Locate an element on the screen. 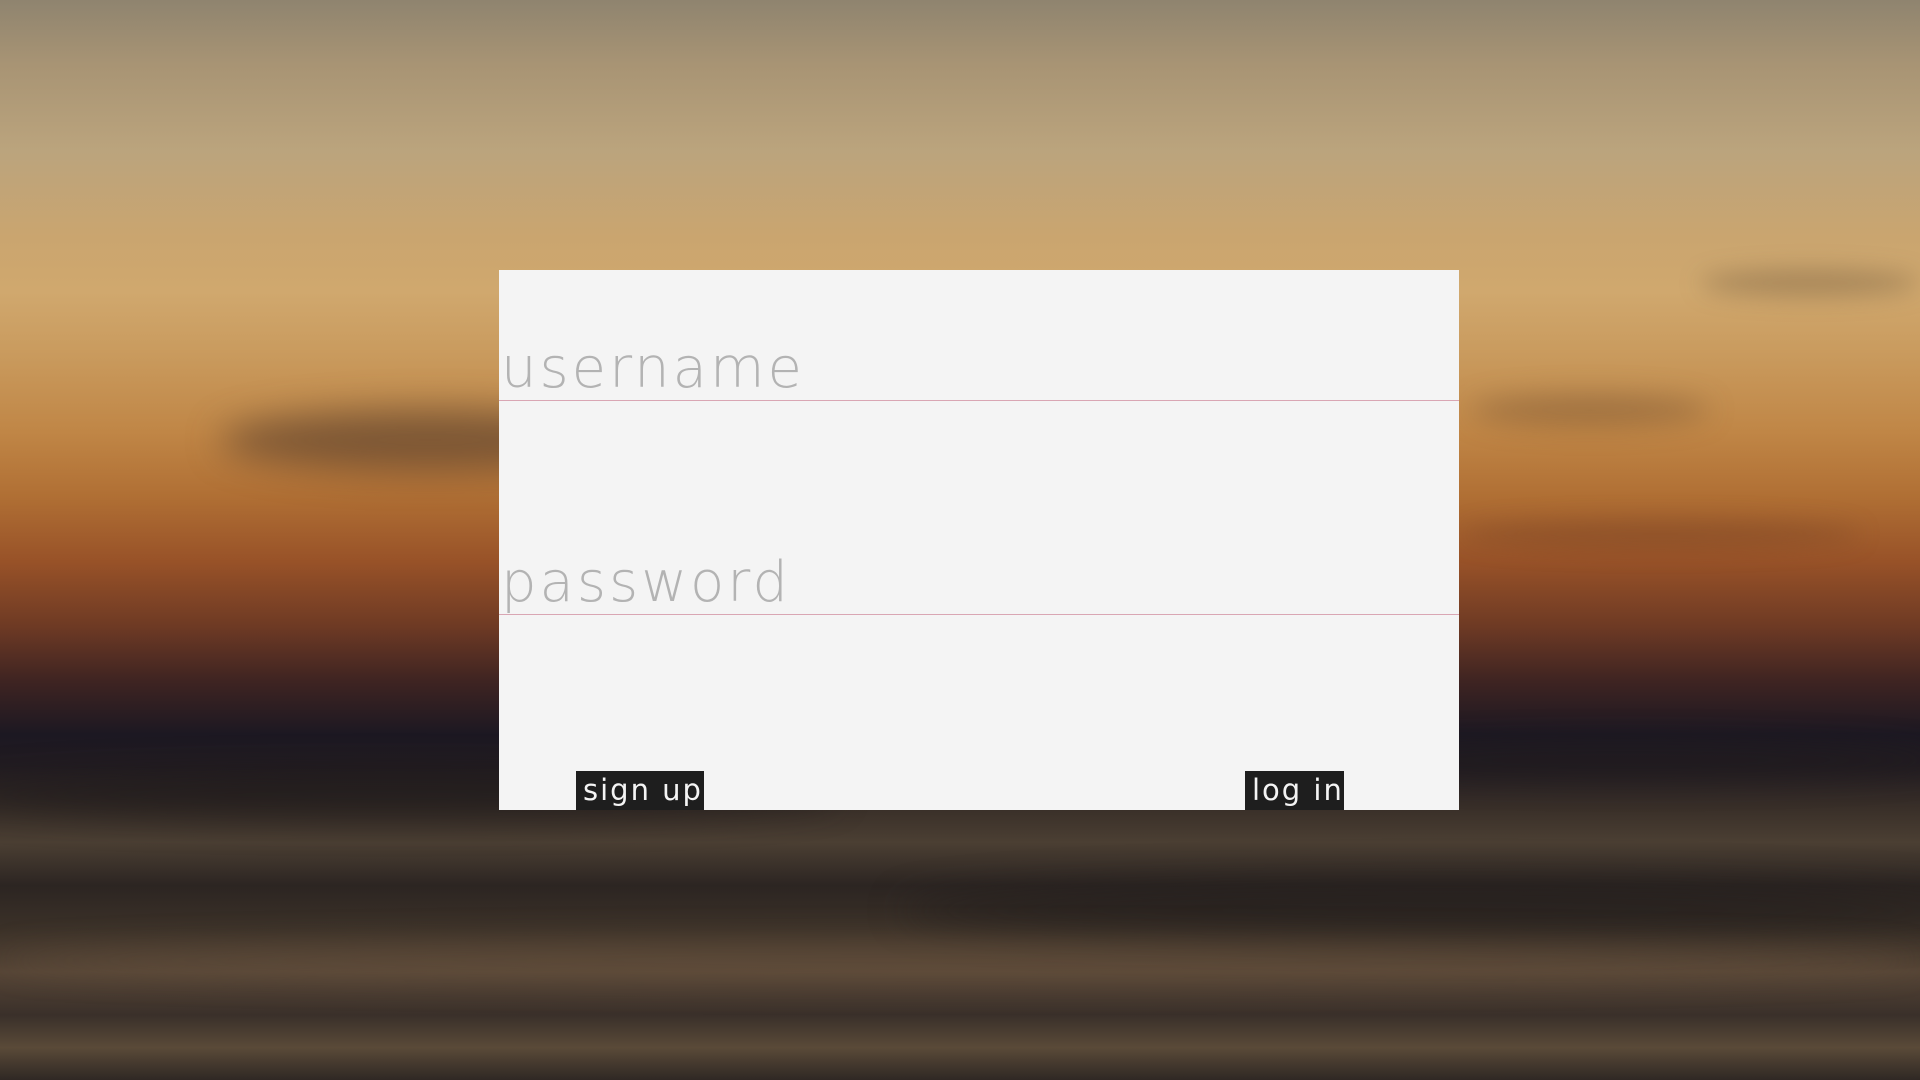 Image resolution: width=1920 pixels, height=1080 pixels. password-field-wrapper is located at coordinates (979, 582).